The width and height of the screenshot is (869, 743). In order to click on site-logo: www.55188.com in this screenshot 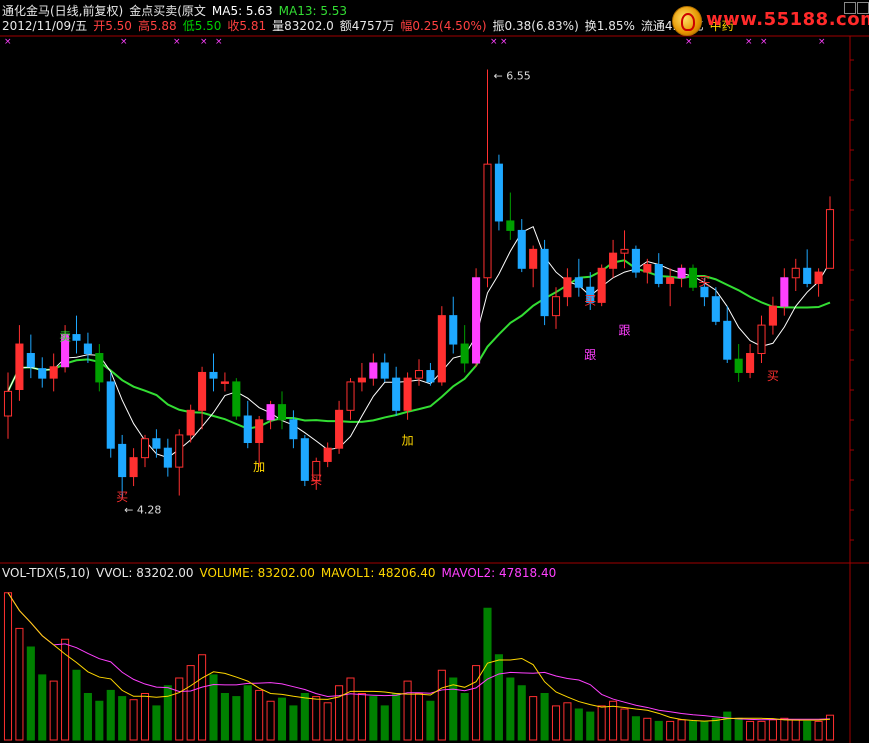, I will do `click(770, 21)`.